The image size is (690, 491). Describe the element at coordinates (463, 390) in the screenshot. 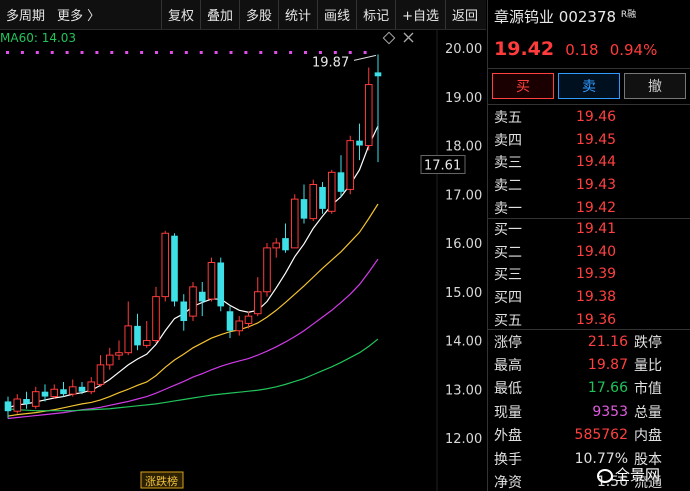

I see `y-tick-label: 13.00` at that location.